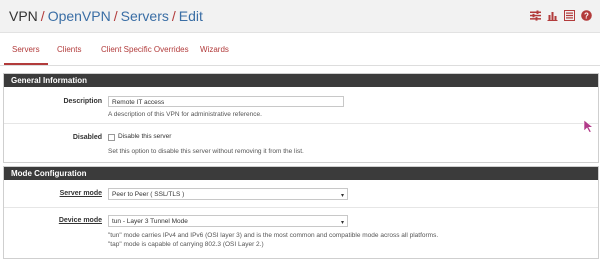  What do you see at coordinates (150, 221) in the screenshot?
I see `device-mode-value: tun - Layer 3 Tunnel Mode` at bounding box center [150, 221].